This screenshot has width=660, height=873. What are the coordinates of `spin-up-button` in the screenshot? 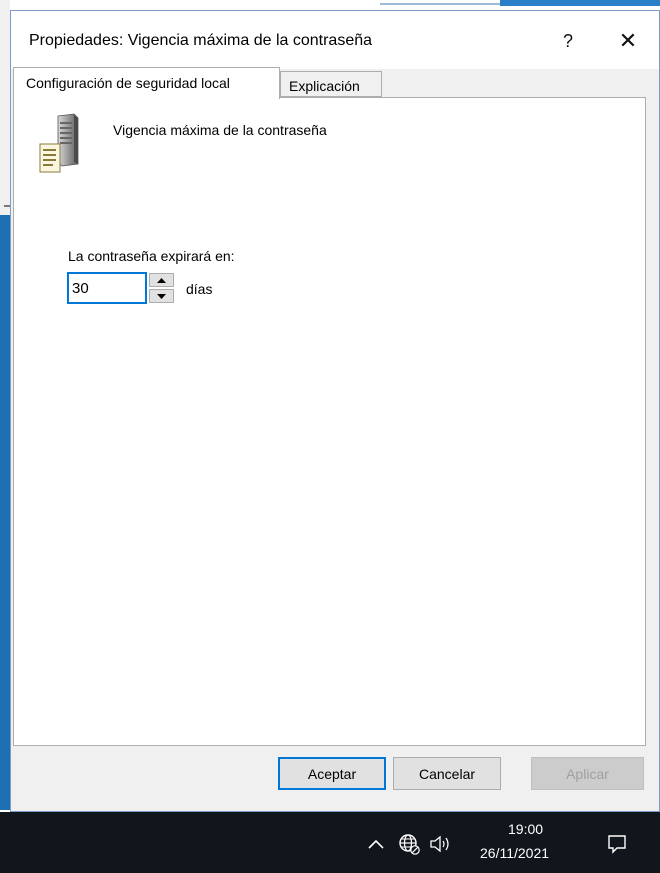 It's located at (161, 280).